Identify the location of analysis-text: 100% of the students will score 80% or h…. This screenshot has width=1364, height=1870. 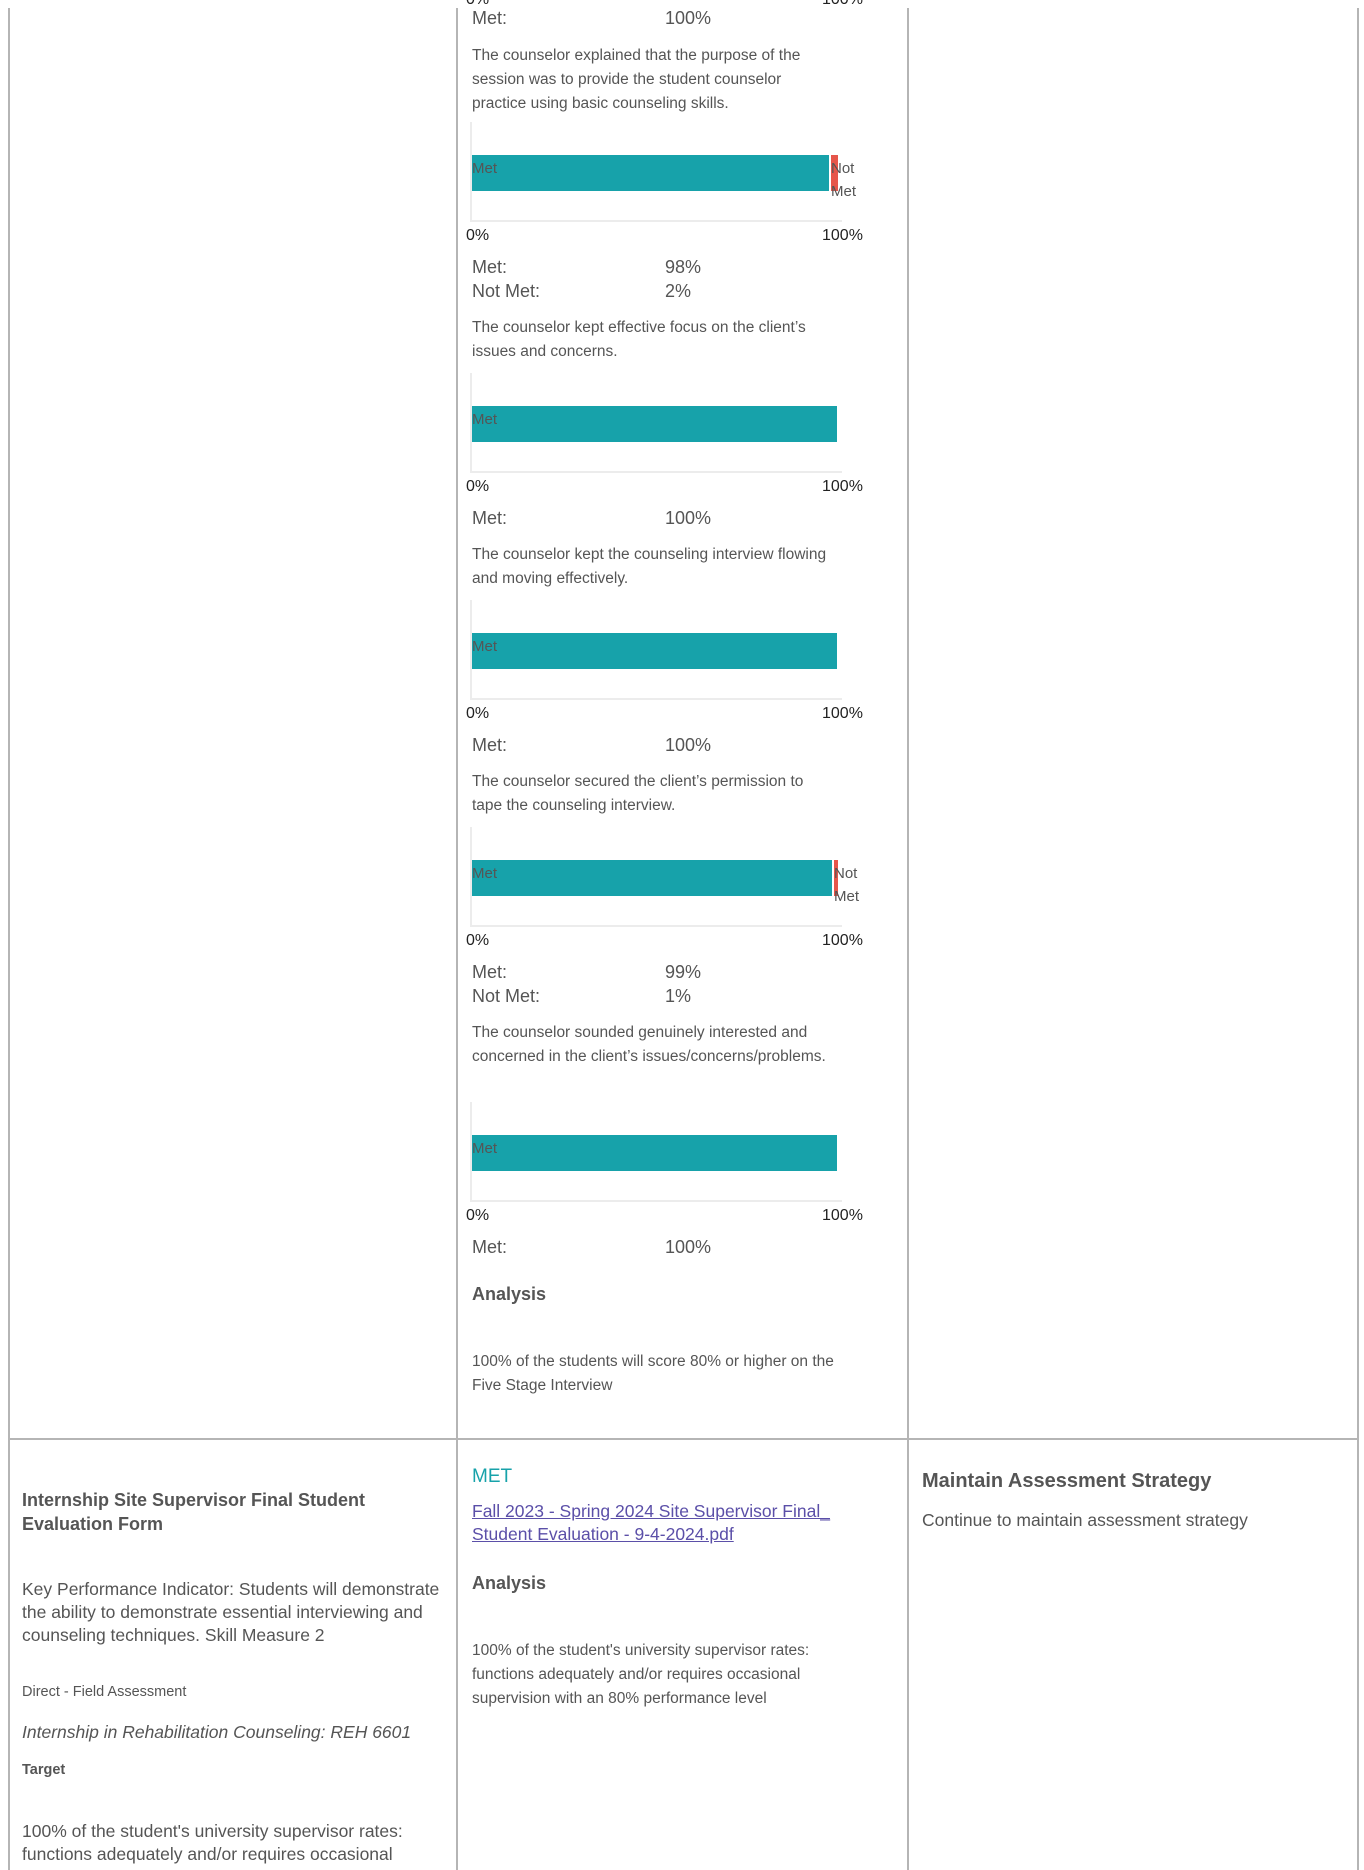
(653, 1373).